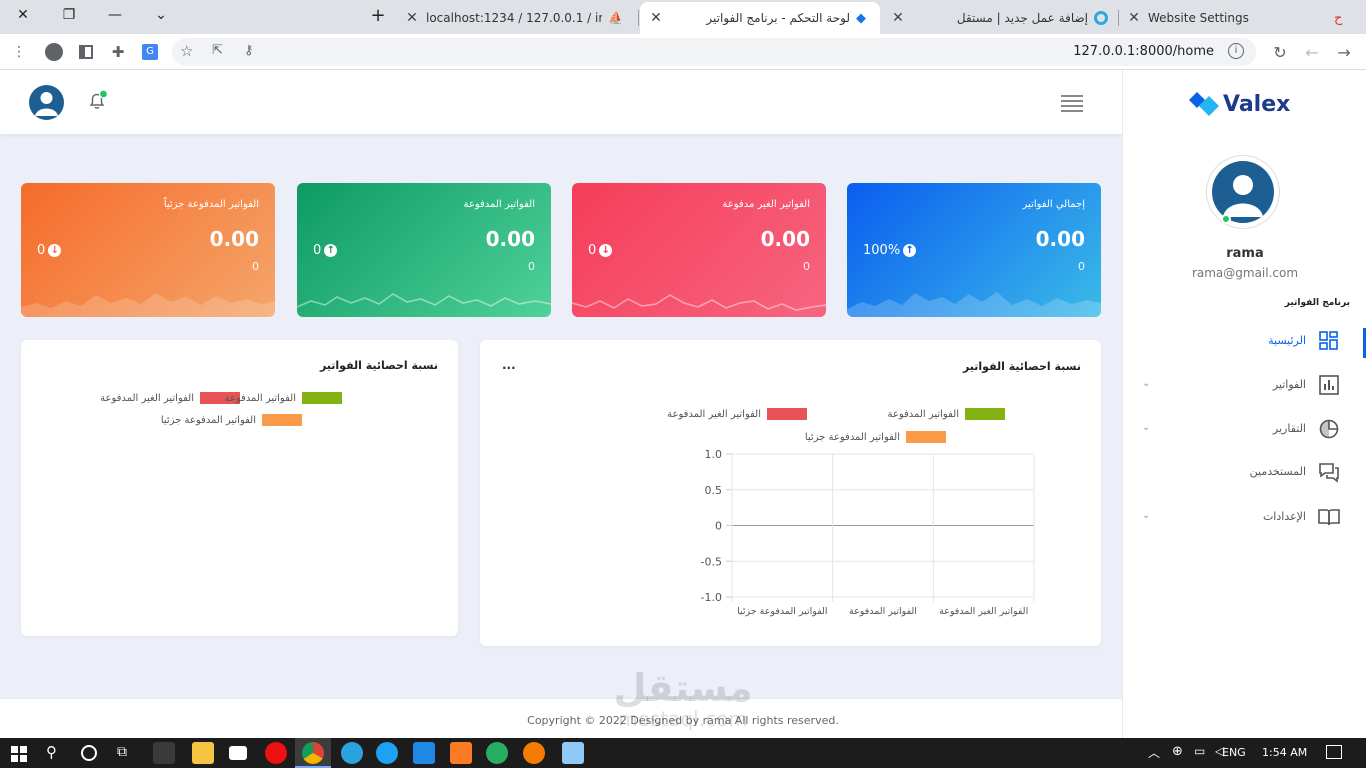 The width and height of the screenshot is (1366, 768). I want to click on chrome-taskbar-button, so click(313, 753).